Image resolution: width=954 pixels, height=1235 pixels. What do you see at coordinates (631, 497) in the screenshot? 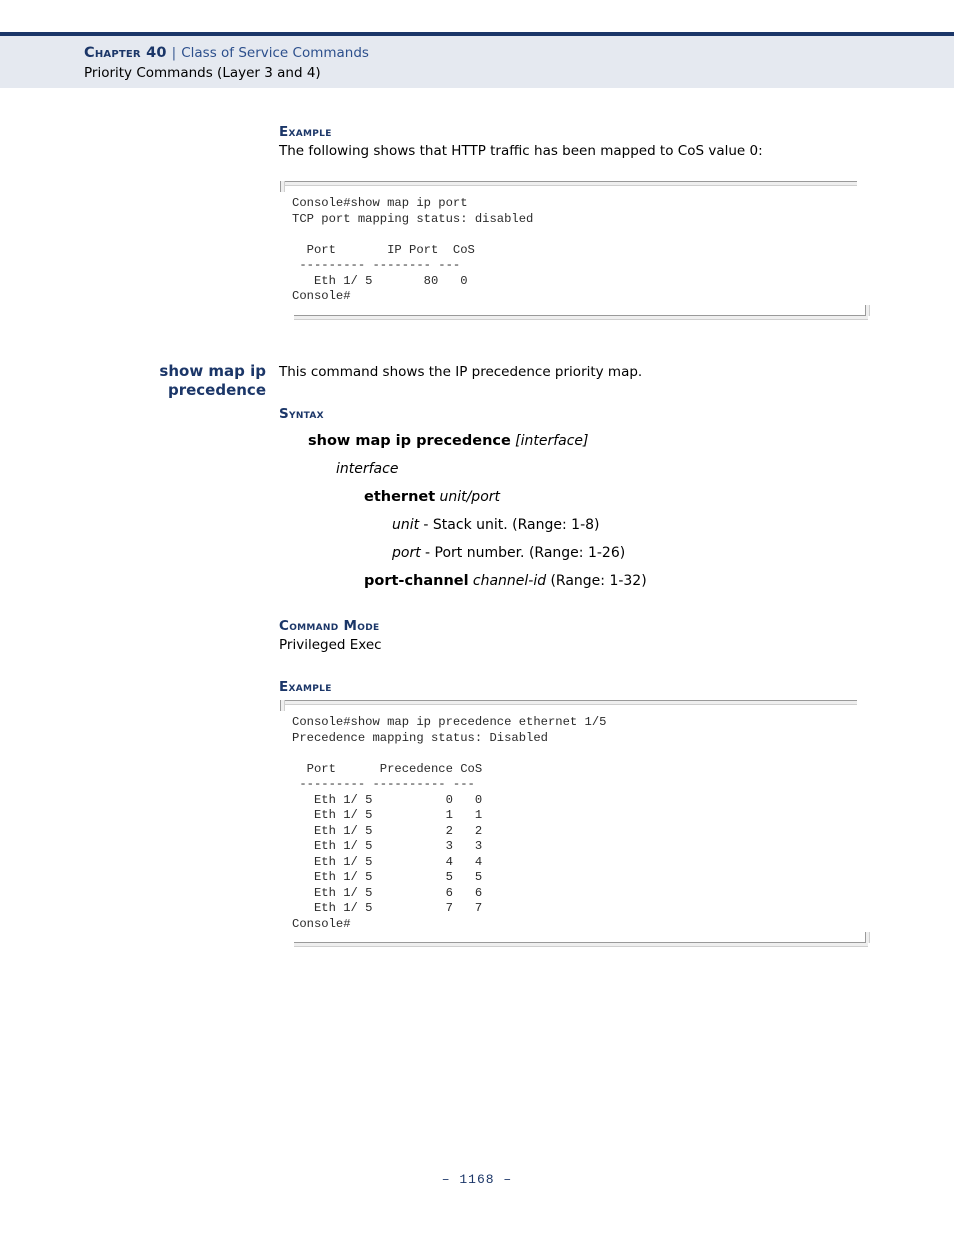
I see `syntax-ethernet-line: ethernet unit/port` at bounding box center [631, 497].